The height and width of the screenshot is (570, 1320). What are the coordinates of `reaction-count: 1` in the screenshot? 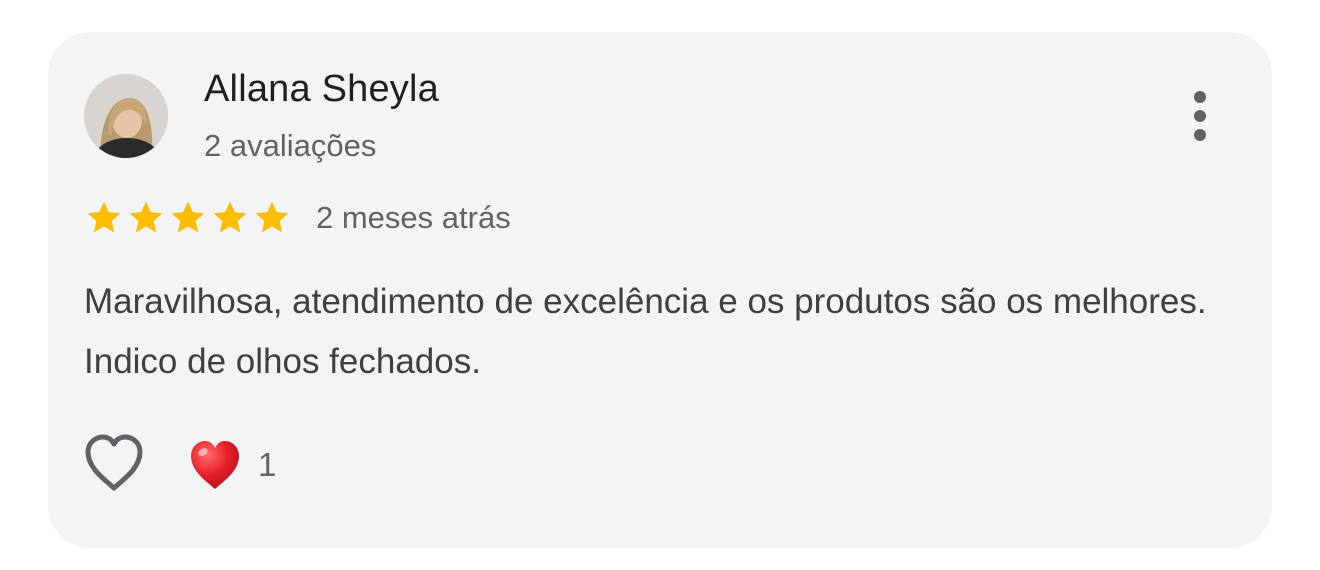 It's located at (267, 464).